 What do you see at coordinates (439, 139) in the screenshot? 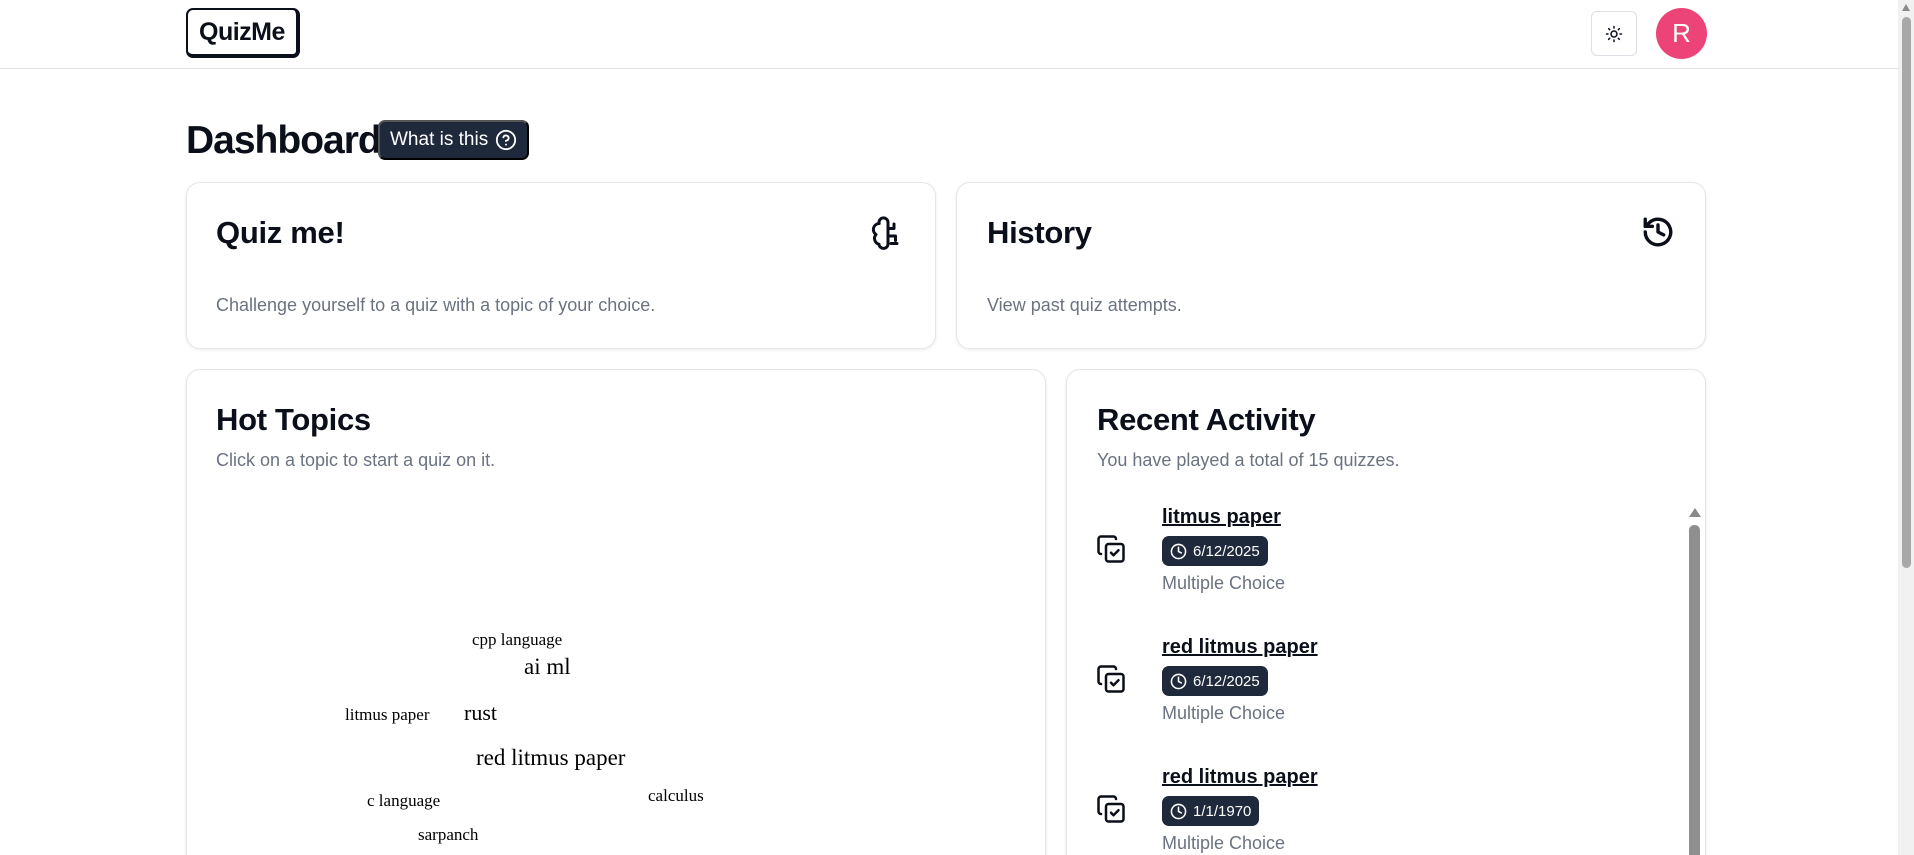
I see `what-is-this-label: What is this` at bounding box center [439, 139].